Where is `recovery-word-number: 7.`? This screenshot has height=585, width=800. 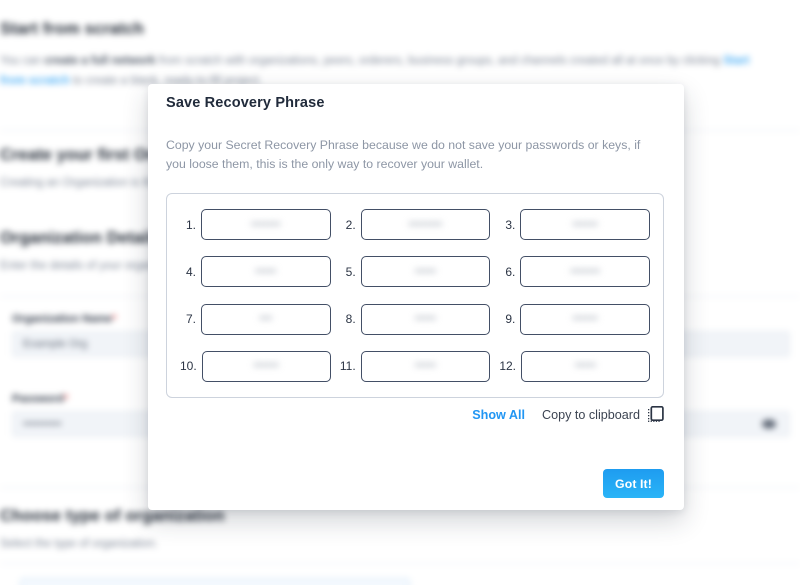
recovery-word-number: 7. is located at coordinates (190, 319).